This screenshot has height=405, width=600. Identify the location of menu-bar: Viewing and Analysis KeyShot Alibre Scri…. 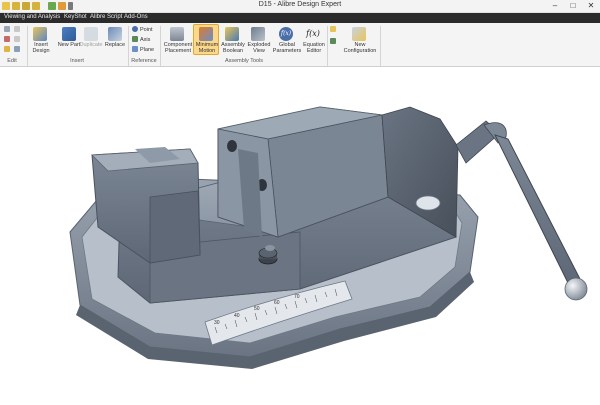
(300, 18).